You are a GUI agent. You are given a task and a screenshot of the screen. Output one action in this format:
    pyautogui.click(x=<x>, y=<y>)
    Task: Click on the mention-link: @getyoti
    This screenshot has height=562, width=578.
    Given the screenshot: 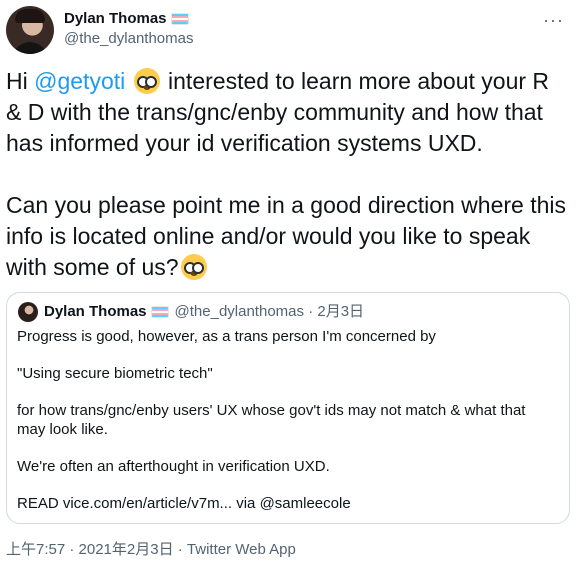 What is the action you would take?
    pyautogui.click(x=79, y=81)
    